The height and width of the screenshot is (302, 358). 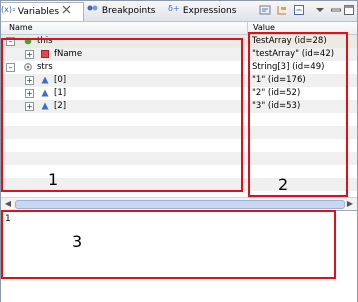 I want to click on tab-breakpoints: Breakpoints, so click(x=121, y=11).